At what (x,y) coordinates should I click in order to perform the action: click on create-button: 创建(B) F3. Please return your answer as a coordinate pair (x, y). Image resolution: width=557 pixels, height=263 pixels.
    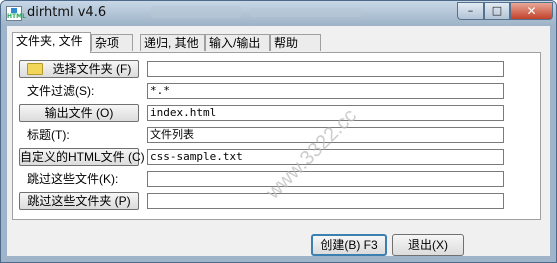
    Looking at the image, I should click on (349, 245).